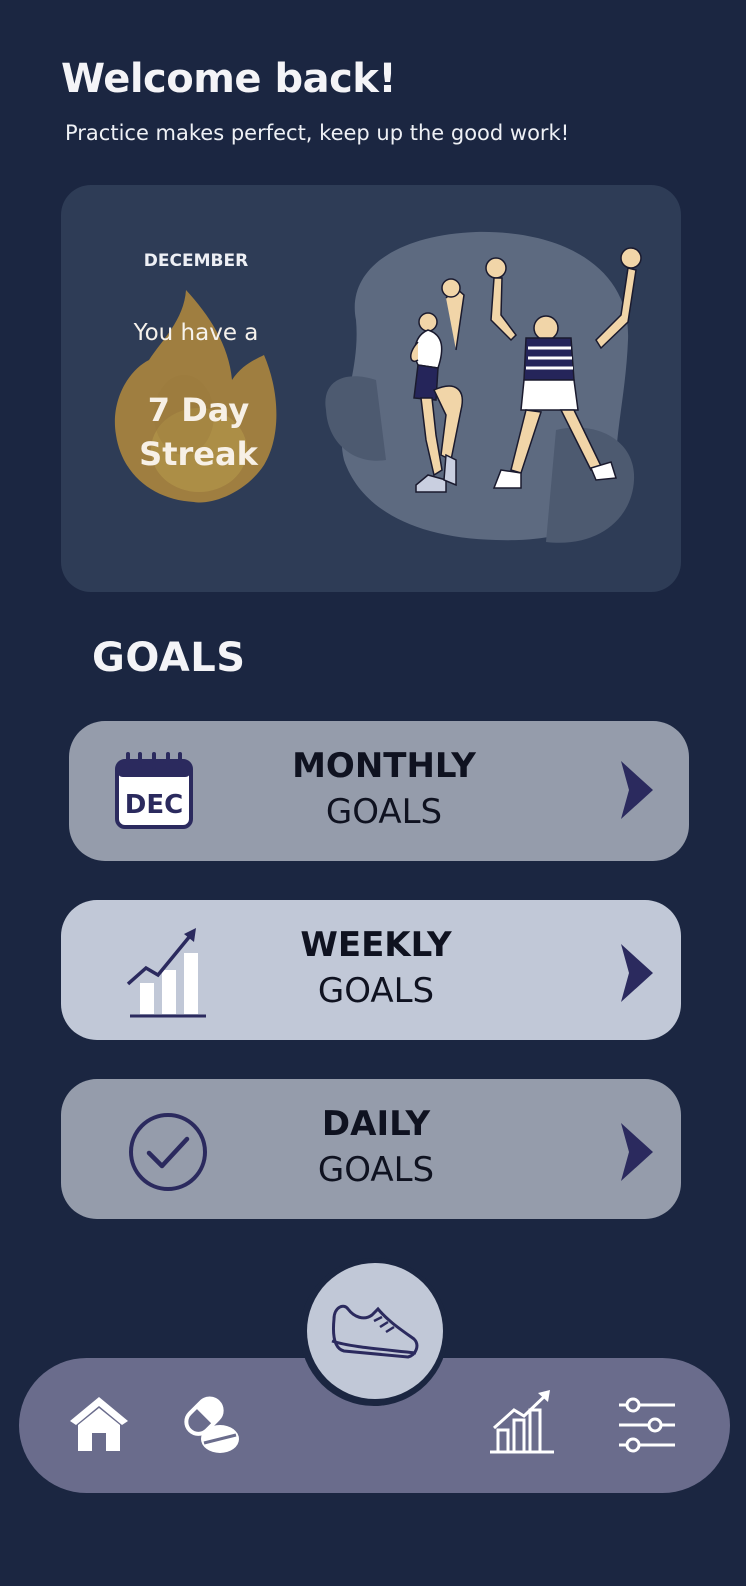 The width and height of the screenshot is (746, 1586). What do you see at coordinates (154, 805) in the screenshot?
I see `calendar-icon-text: DEC` at bounding box center [154, 805].